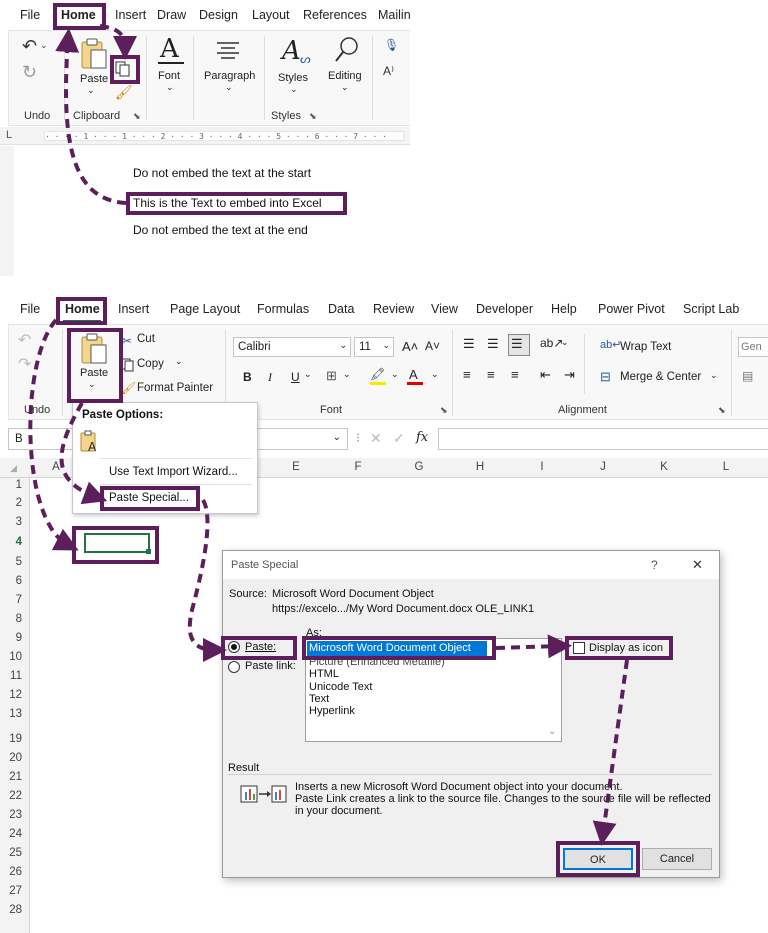  What do you see at coordinates (533, 646) in the screenshot?
I see `arrow-object-to-display-icon` at bounding box center [533, 646].